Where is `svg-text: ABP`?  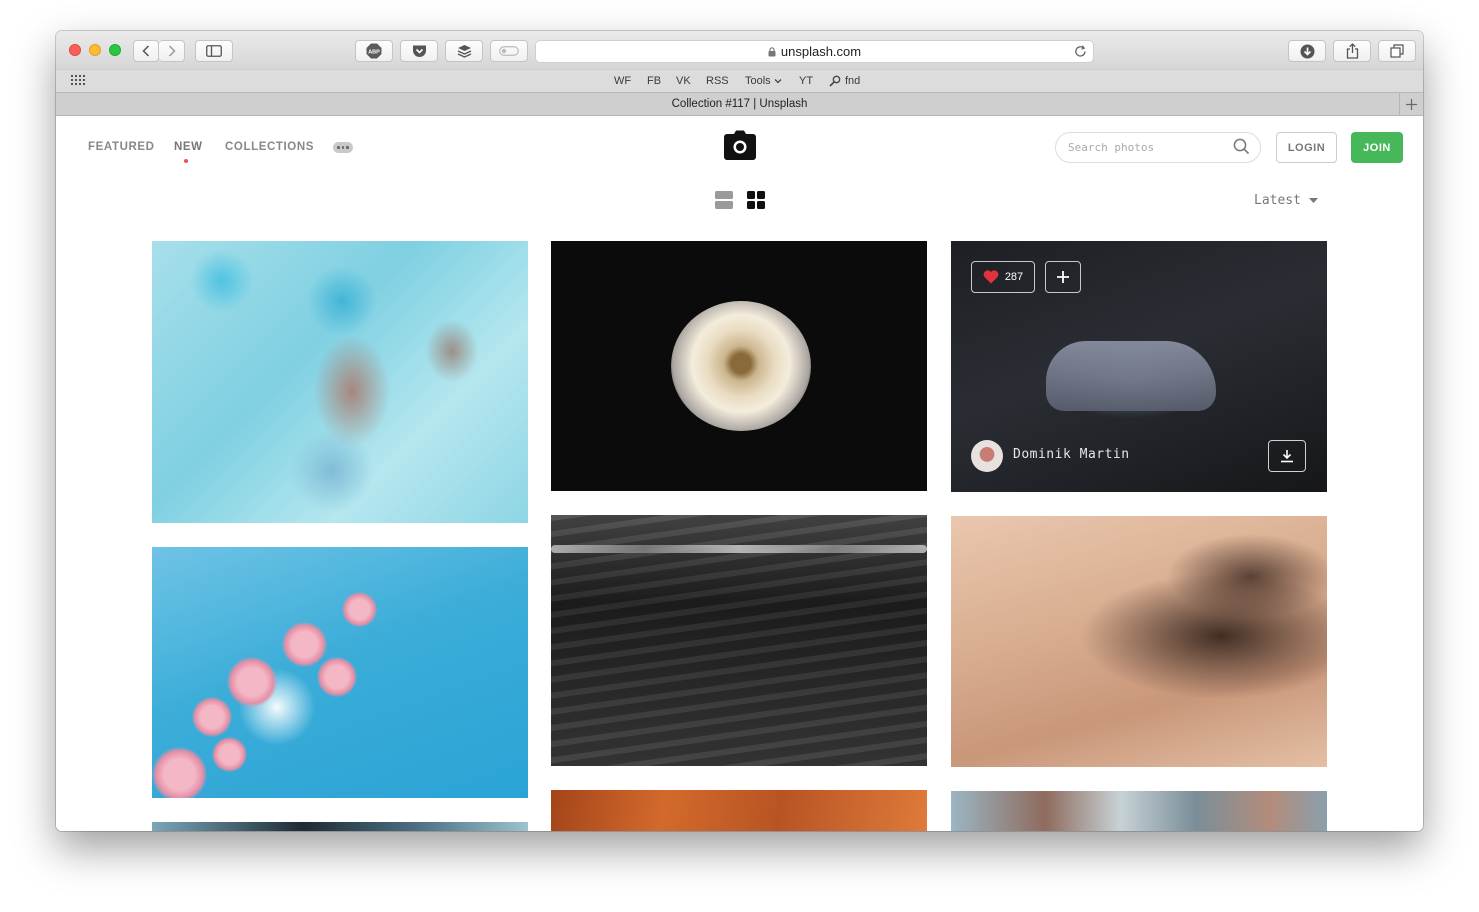 svg-text: ABP is located at coordinates (374, 53).